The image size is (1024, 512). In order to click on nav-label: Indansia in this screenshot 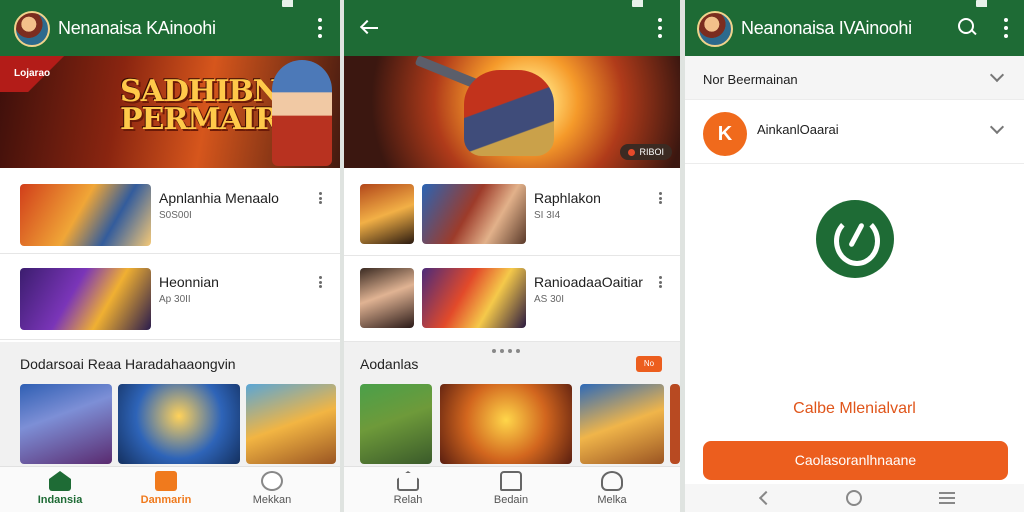, I will do `click(60, 500)`.